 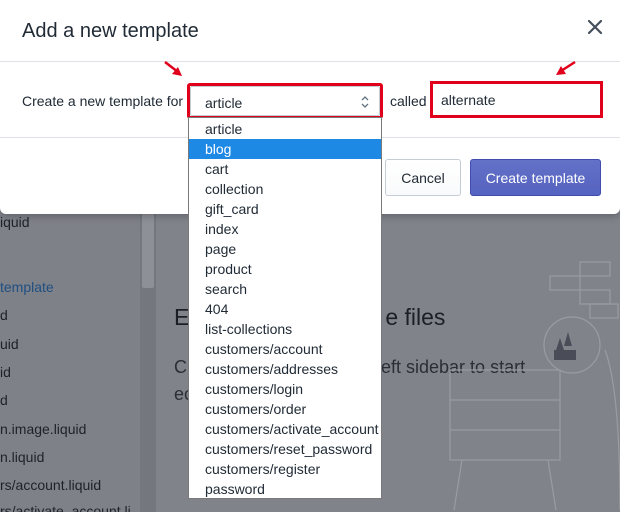 I want to click on sidebar-file: n.liquid, so click(x=22, y=457).